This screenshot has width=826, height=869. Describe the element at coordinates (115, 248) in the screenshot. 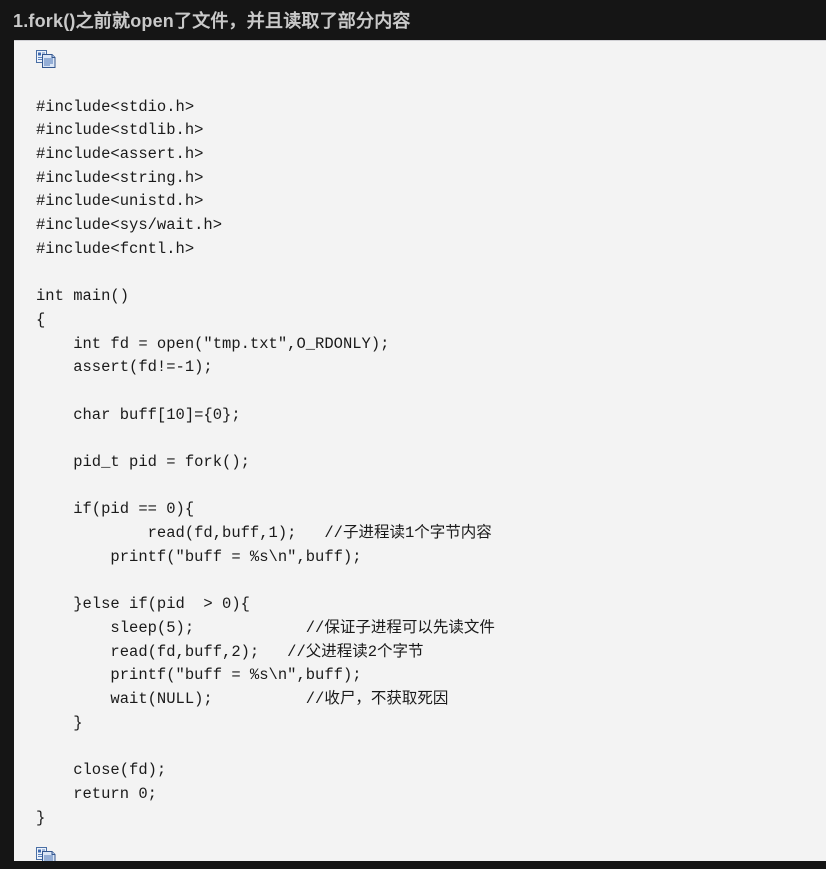

I see `code-line: #include<fcntl.h>` at that location.